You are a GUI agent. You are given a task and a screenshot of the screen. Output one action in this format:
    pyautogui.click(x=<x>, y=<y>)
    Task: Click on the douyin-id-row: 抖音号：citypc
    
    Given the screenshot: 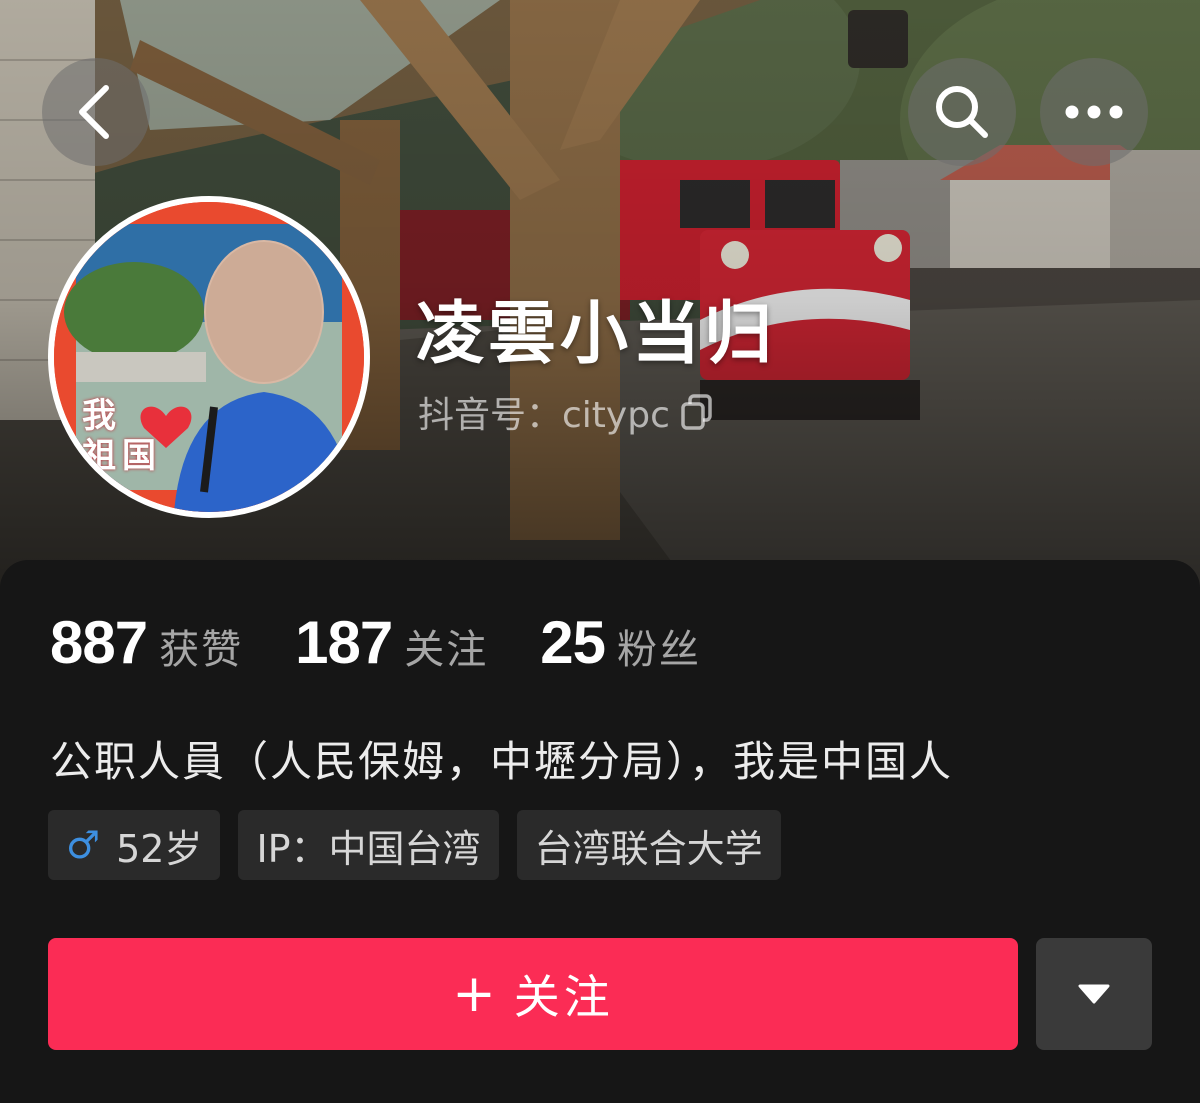 What is the action you would take?
    pyautogui.click(x=566, y=412)
    